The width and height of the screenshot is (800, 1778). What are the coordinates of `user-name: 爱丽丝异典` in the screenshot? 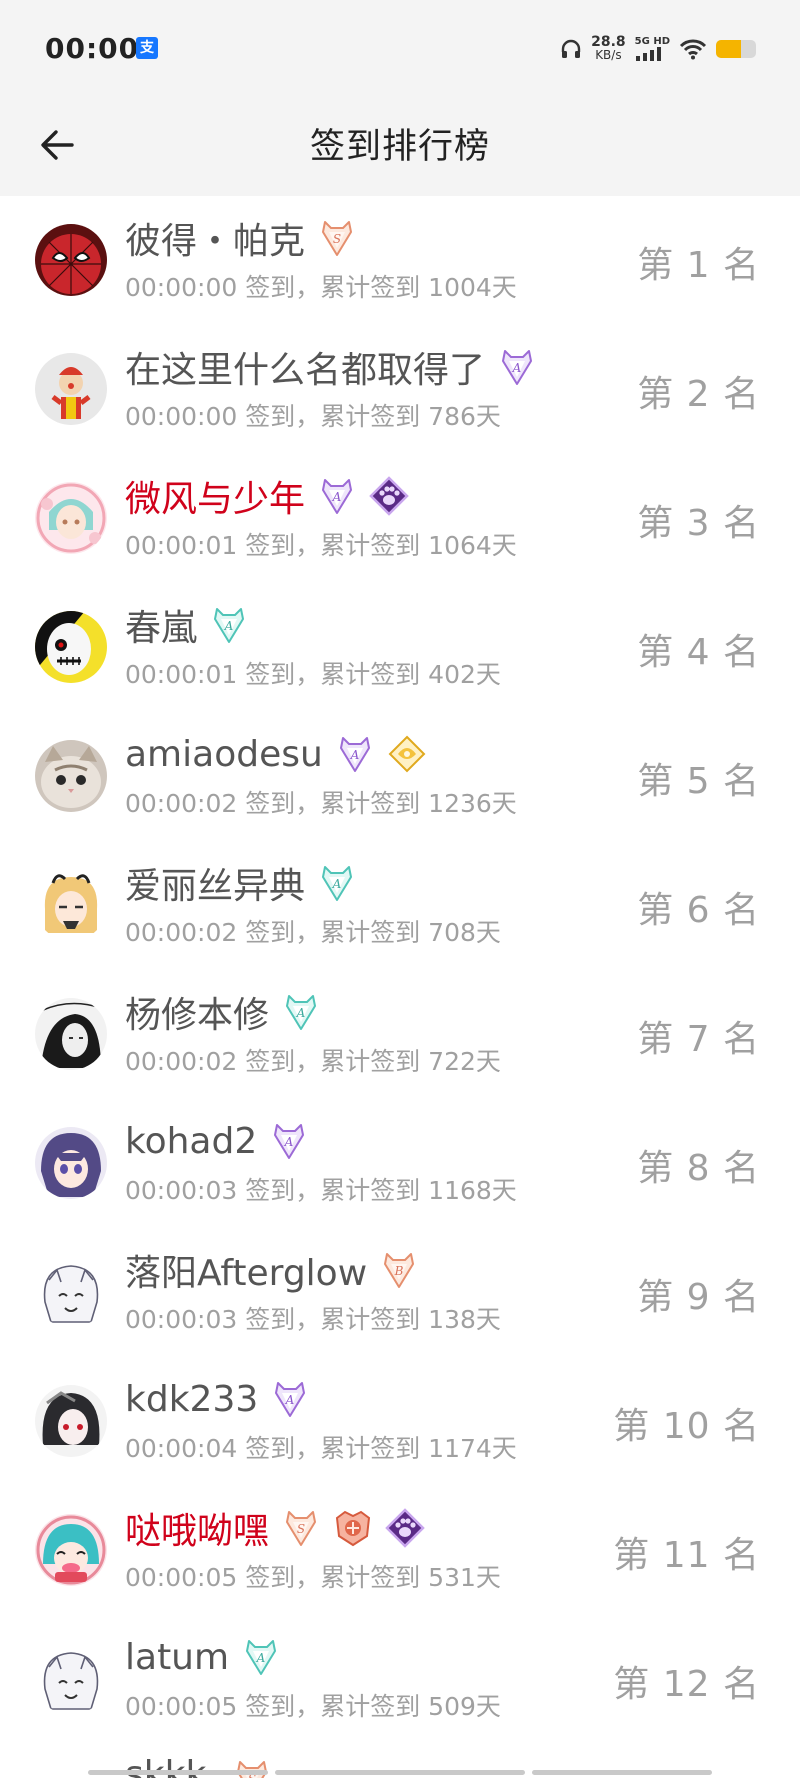 It's located at (215, 883).